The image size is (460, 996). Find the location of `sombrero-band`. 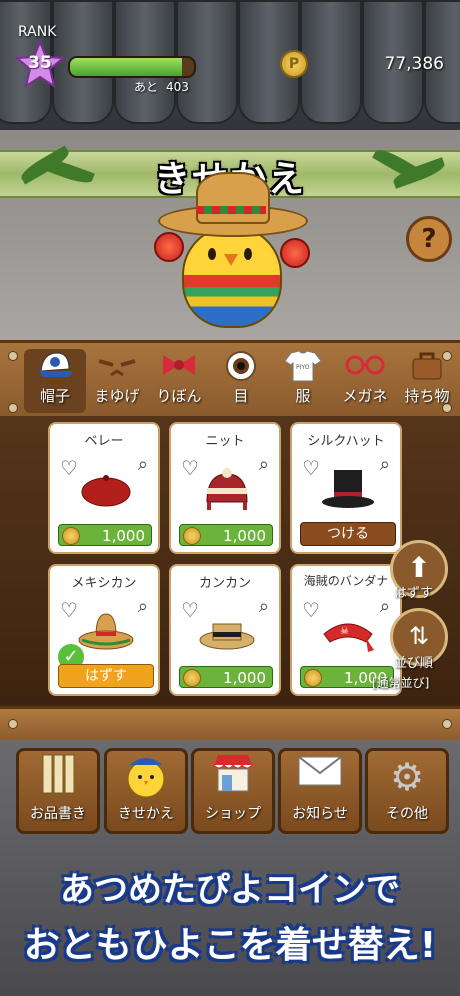

sombrero-band is located at coordinates (231, 210).